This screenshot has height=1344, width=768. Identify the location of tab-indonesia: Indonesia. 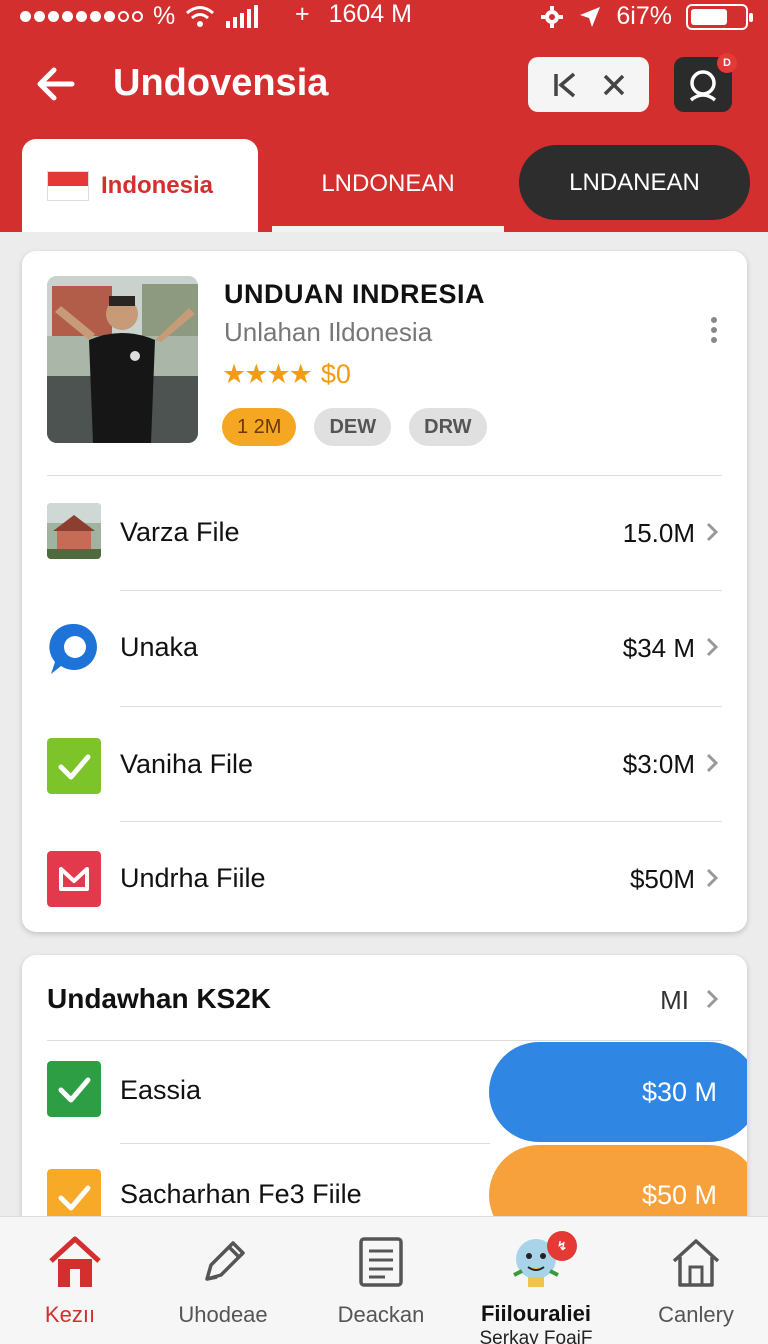
(140, 185).